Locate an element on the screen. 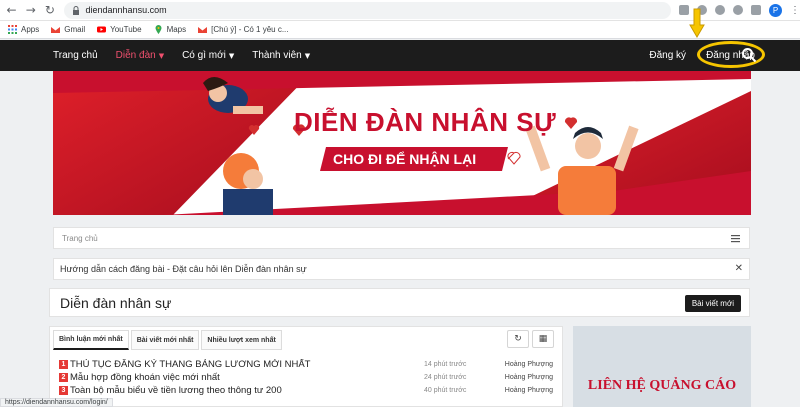 This screenshot has height=407, width=800. rank-badge: 2 is located at coordinates (63, 377).